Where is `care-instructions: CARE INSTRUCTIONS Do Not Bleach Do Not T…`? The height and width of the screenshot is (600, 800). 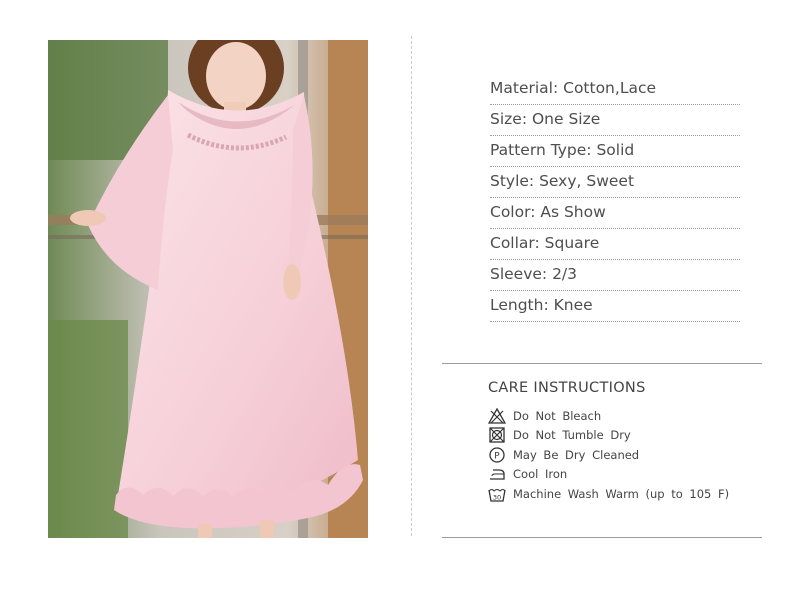 care-instructions: CARE INSTRUCTIONS Do Not Bleach Do Not T… is located at coordinates (628, 442).